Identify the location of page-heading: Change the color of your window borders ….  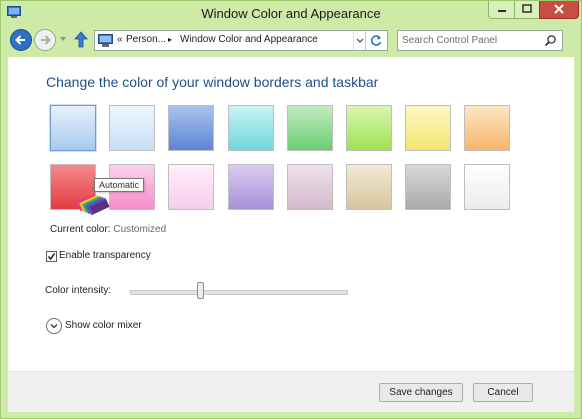
(212, 82).